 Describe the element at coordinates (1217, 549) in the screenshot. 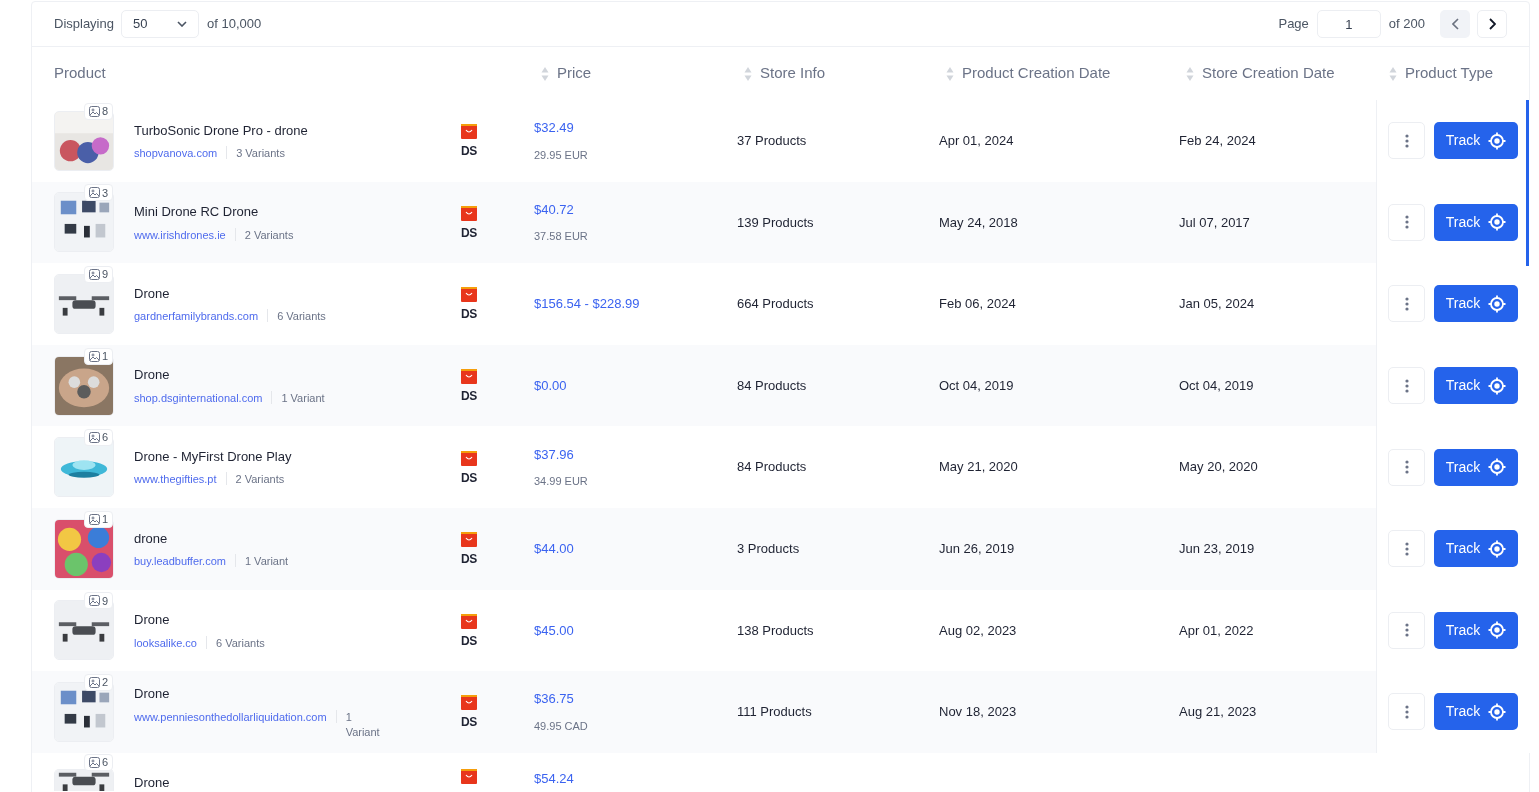

I see `store-creation-date: Jun 23, 2019` at that location.